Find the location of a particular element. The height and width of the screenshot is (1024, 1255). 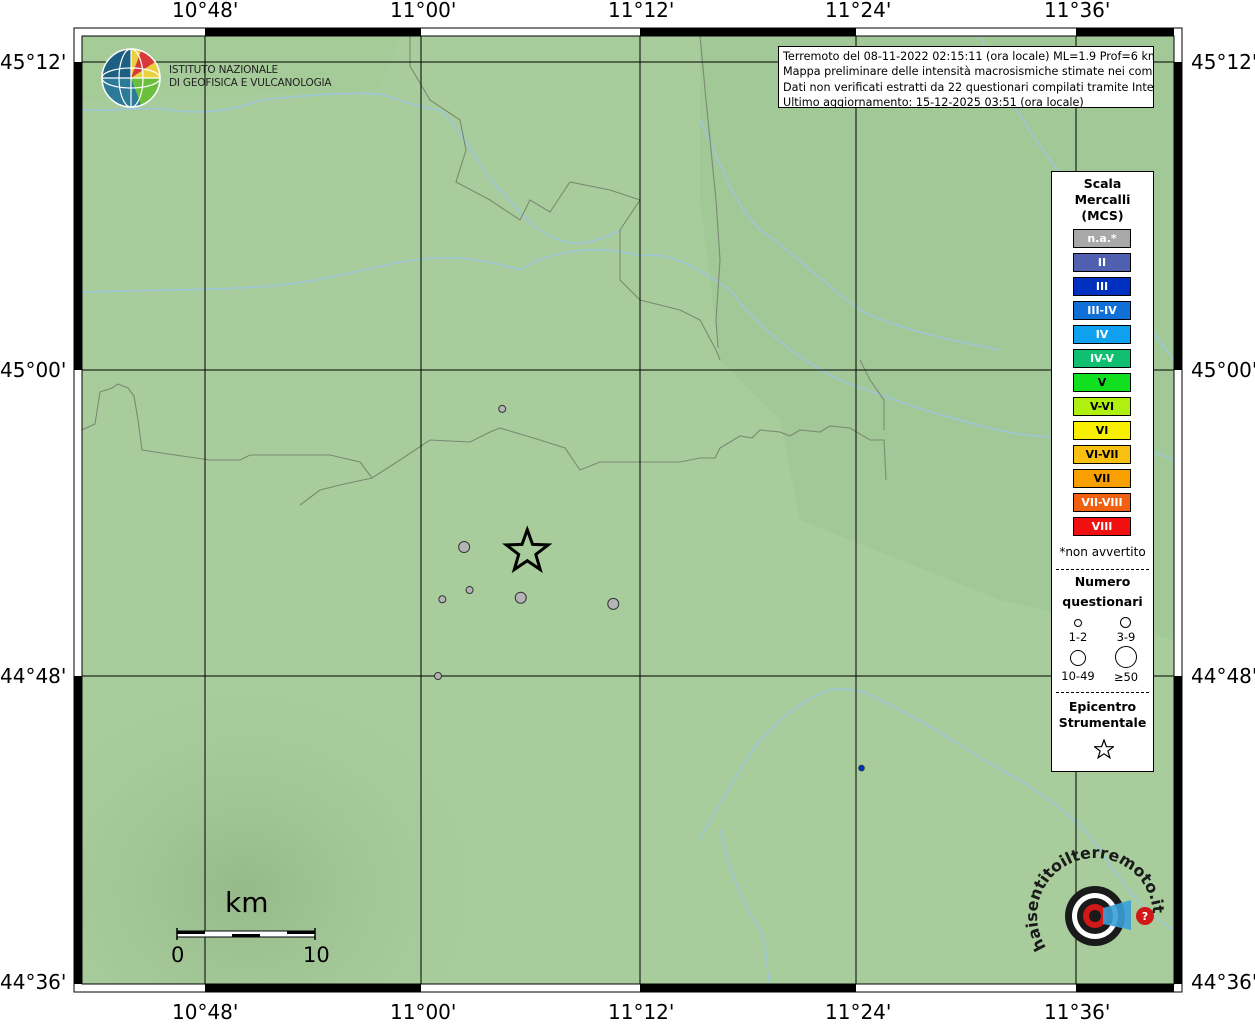

count-label-50: ≥50 is located at coordinates (1126, 677).